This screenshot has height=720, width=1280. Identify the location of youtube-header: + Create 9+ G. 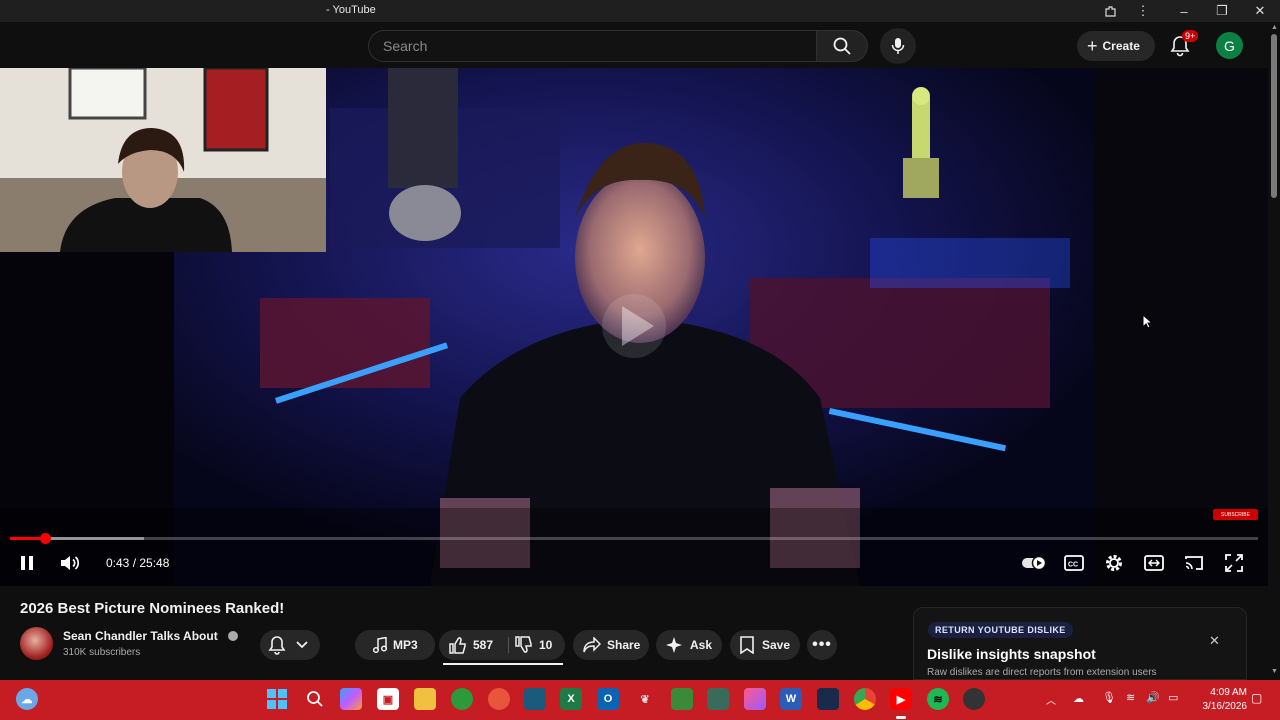
(640, 45).